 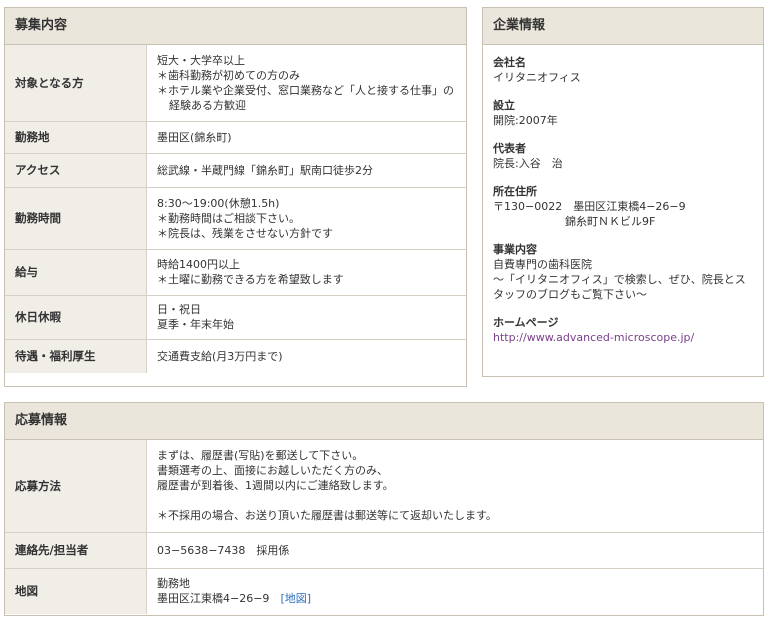 I want to click on contact-value: 03−5638−7438 採用係, so click(x=223, y=550).